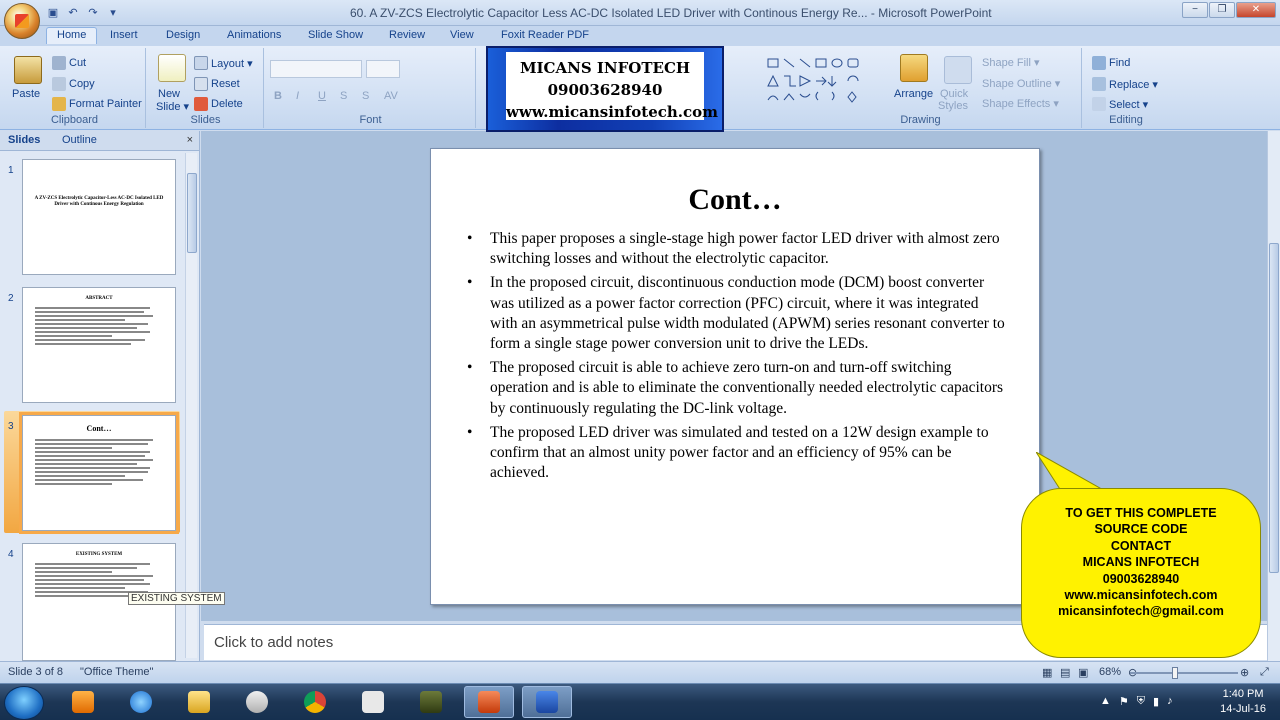 The height and width of the screenshot is (720, 1280). I want to click on quick-styles-button-line2: Styles, so click(953, 106).